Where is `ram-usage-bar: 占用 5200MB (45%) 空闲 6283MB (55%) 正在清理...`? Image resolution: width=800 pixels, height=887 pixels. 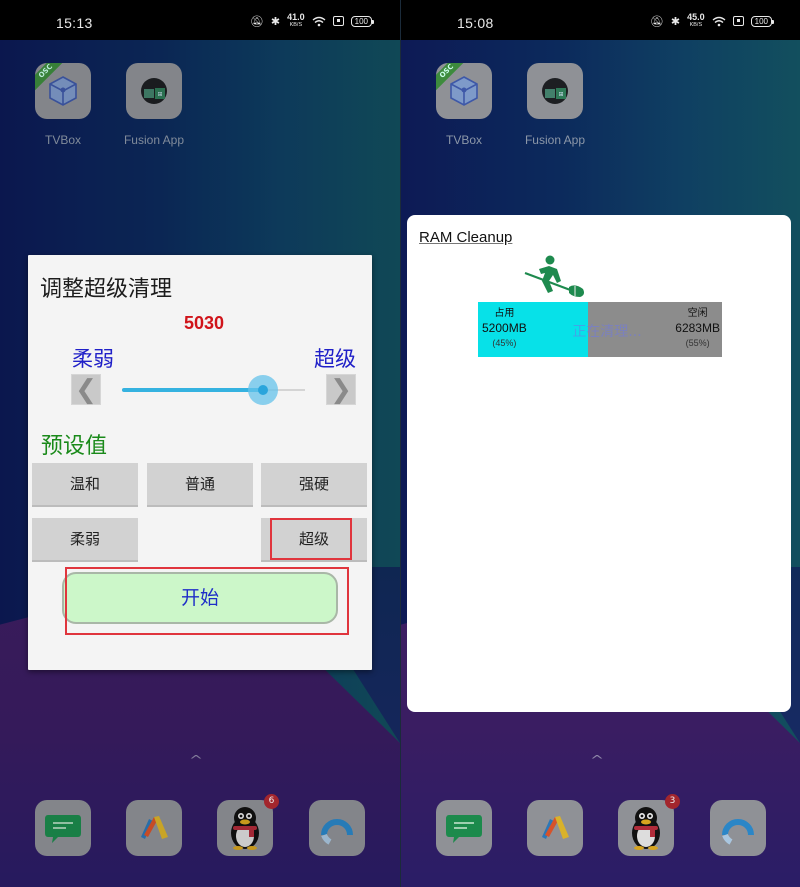
ram-usage-bar: 占用 5200MB (45%) 空闲 6283MB (55%) 正在清理... is located at coordinates (600, 329).